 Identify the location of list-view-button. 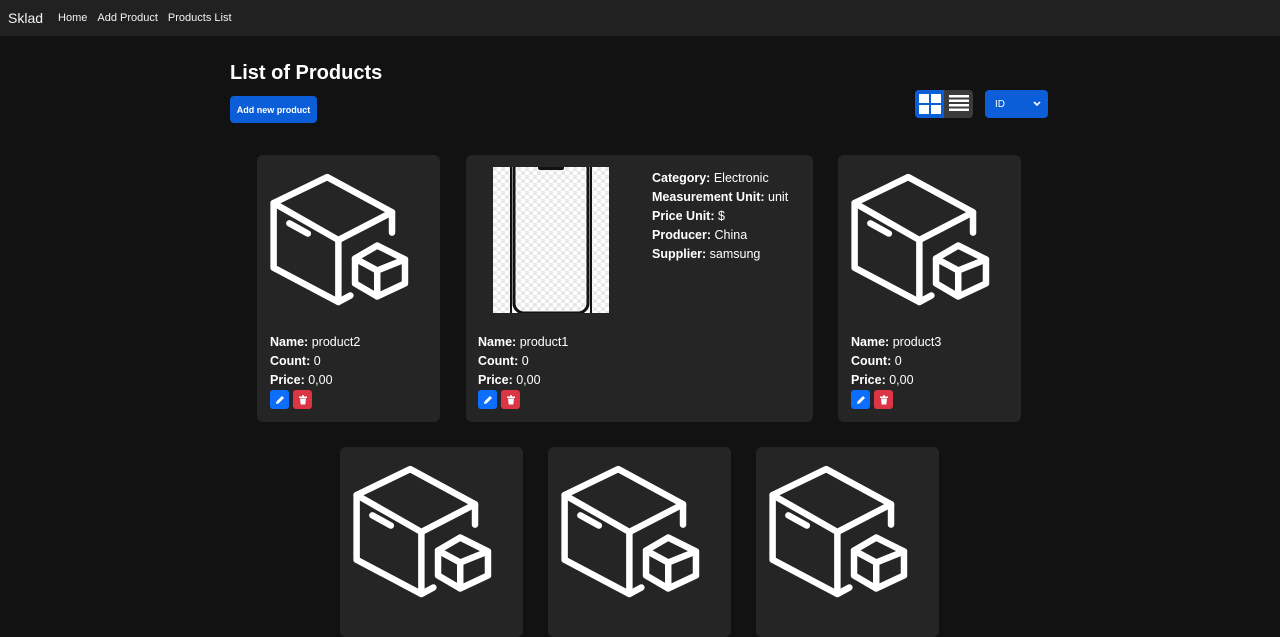
(958, 104).